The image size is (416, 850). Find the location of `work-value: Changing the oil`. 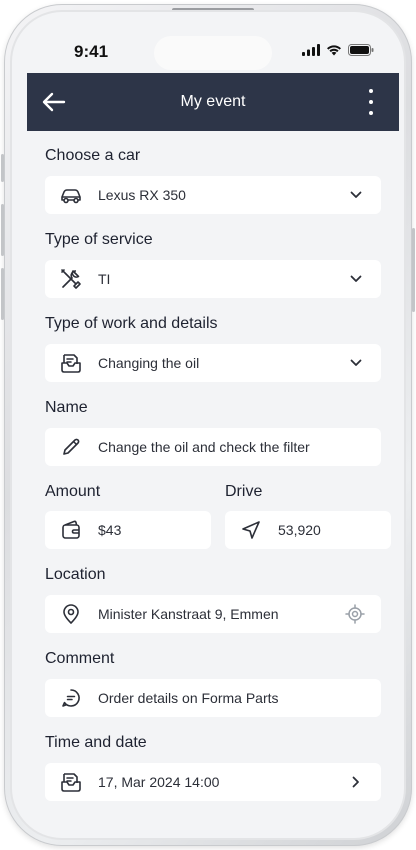

work-value: Changing the oil is located at coordinates (149, 363).